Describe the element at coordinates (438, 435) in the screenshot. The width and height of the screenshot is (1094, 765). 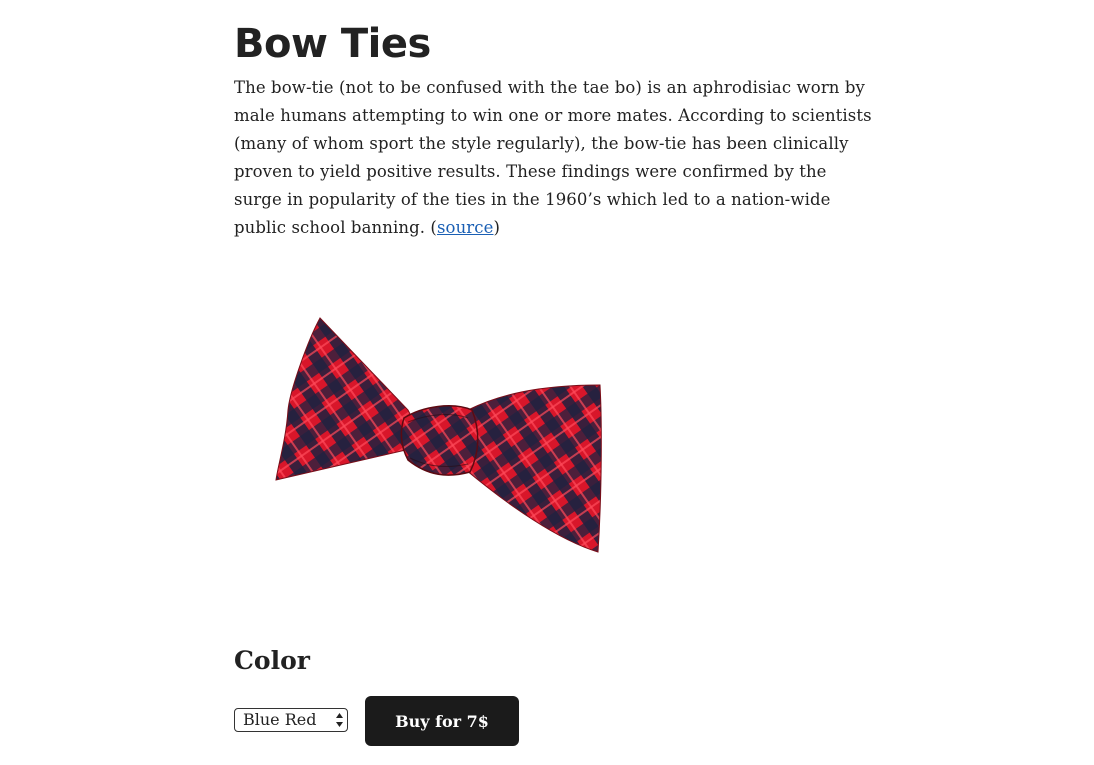
I see `bow-tie-image` at that location.